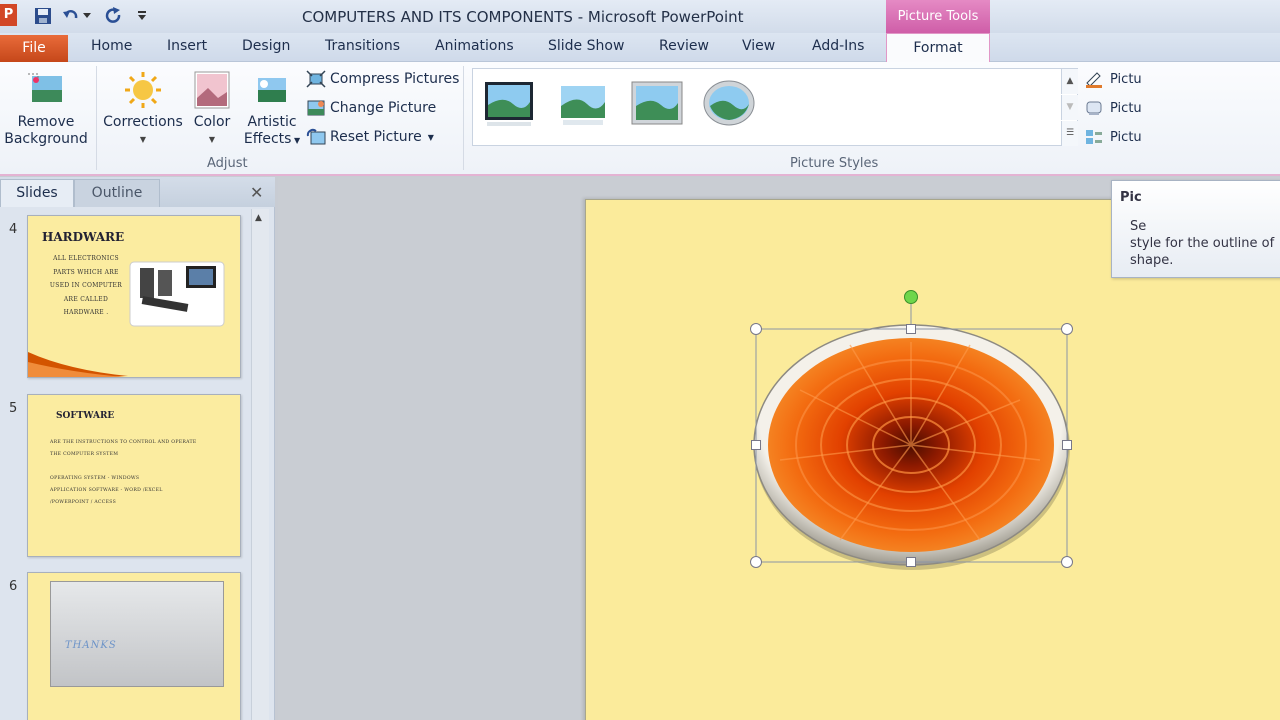 This screenshot has width=1280, height=720. What do you see at coordinates (911, 297) in the screenshot?
I see `rotate-handle-icon` at bounding box center [911, 297].